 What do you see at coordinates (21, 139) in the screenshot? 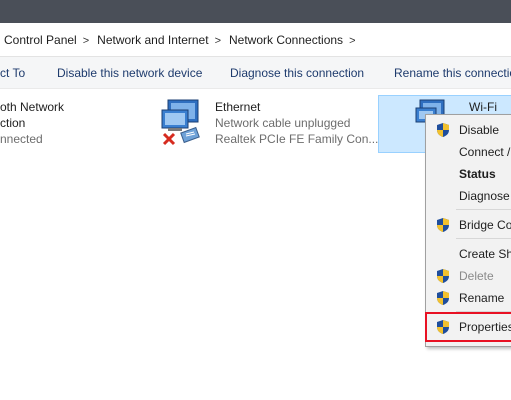
I see `bluetooth-status: nnected` at bounding box center [21, 139].